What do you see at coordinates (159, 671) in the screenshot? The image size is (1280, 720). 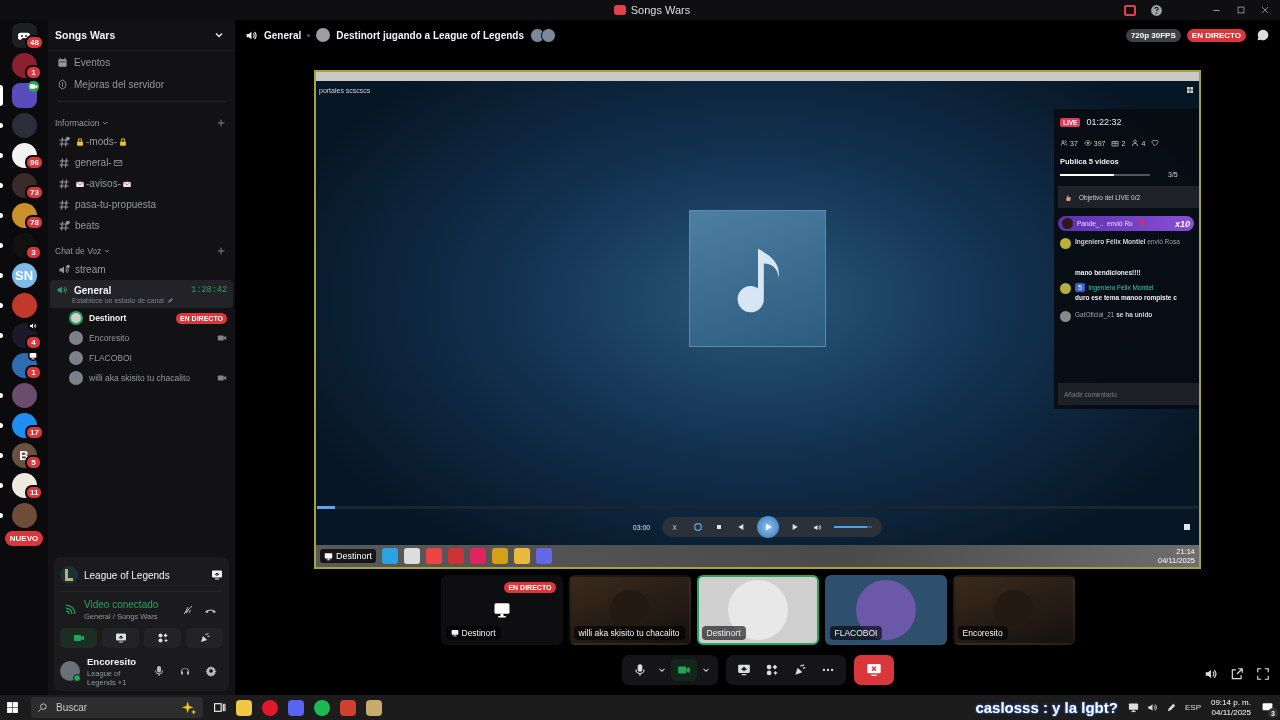 I see `microphone-icon` at bounding box center [159, 671].